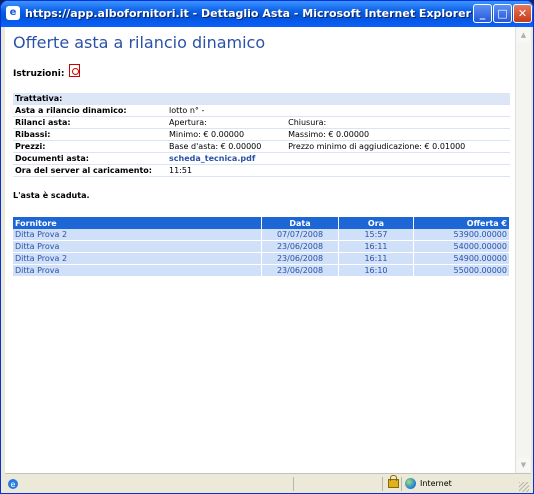 This screenshot has width=534, height=494. What do you see at coordinates (268, 483) in the screenshot?
I see `status-bar: e Internet` at bounding box center [268, 483].